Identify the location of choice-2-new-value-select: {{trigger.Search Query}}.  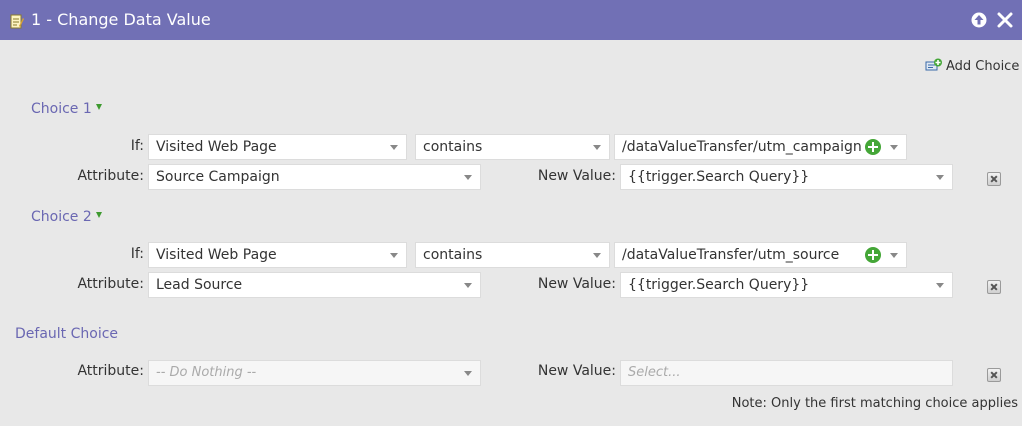
(786, 285).